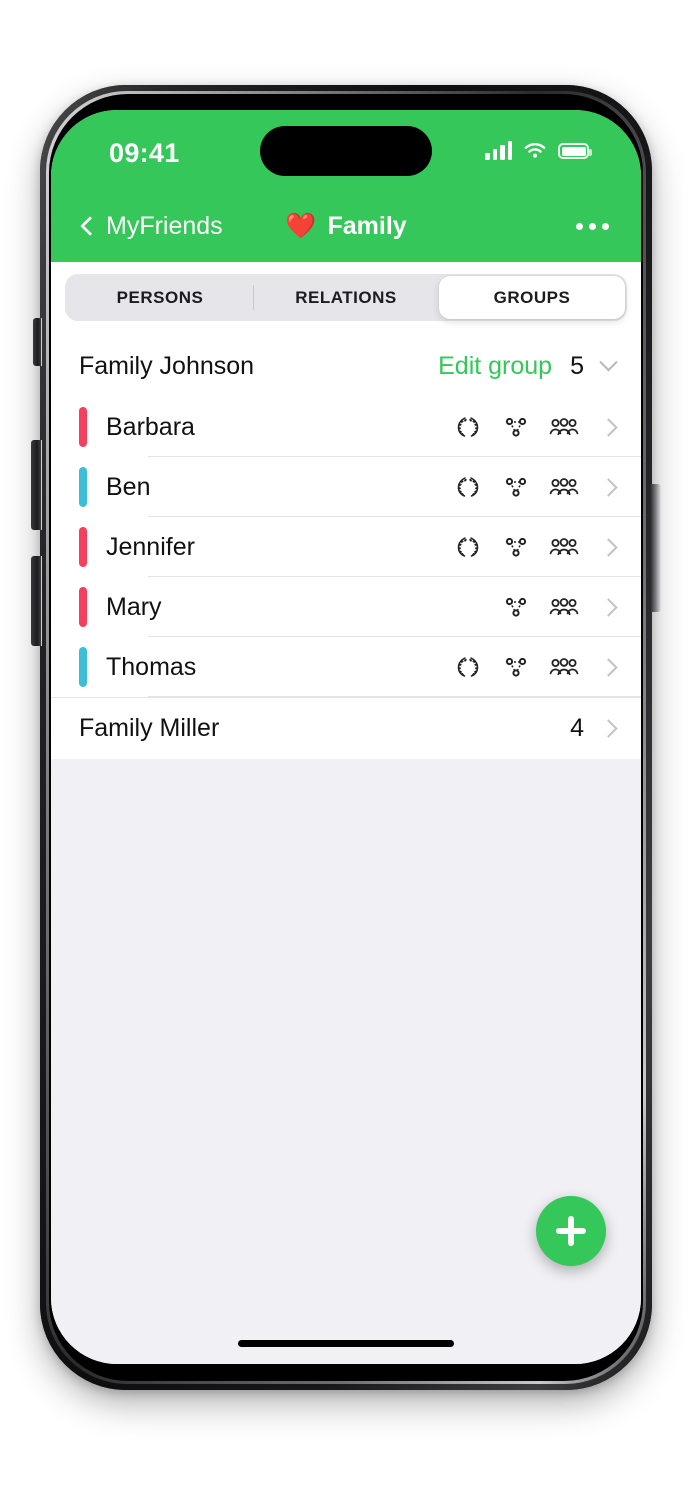 The width and height of the screenshot is (692, 1500). Describe the element at coordinates (346, 607) in the screenshot. I see `list-item: Mary` at that location.